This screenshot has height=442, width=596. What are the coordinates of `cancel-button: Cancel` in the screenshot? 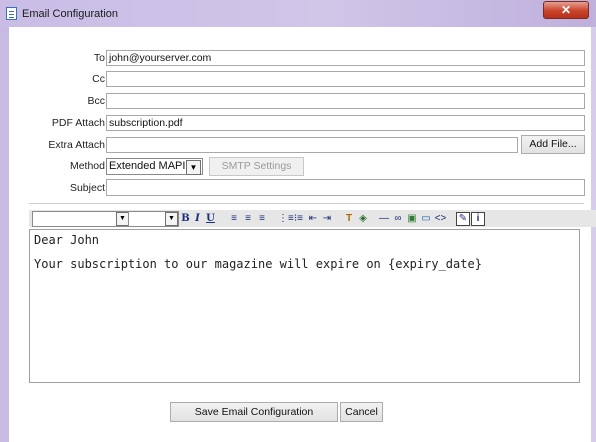 It's located at (361, 412).